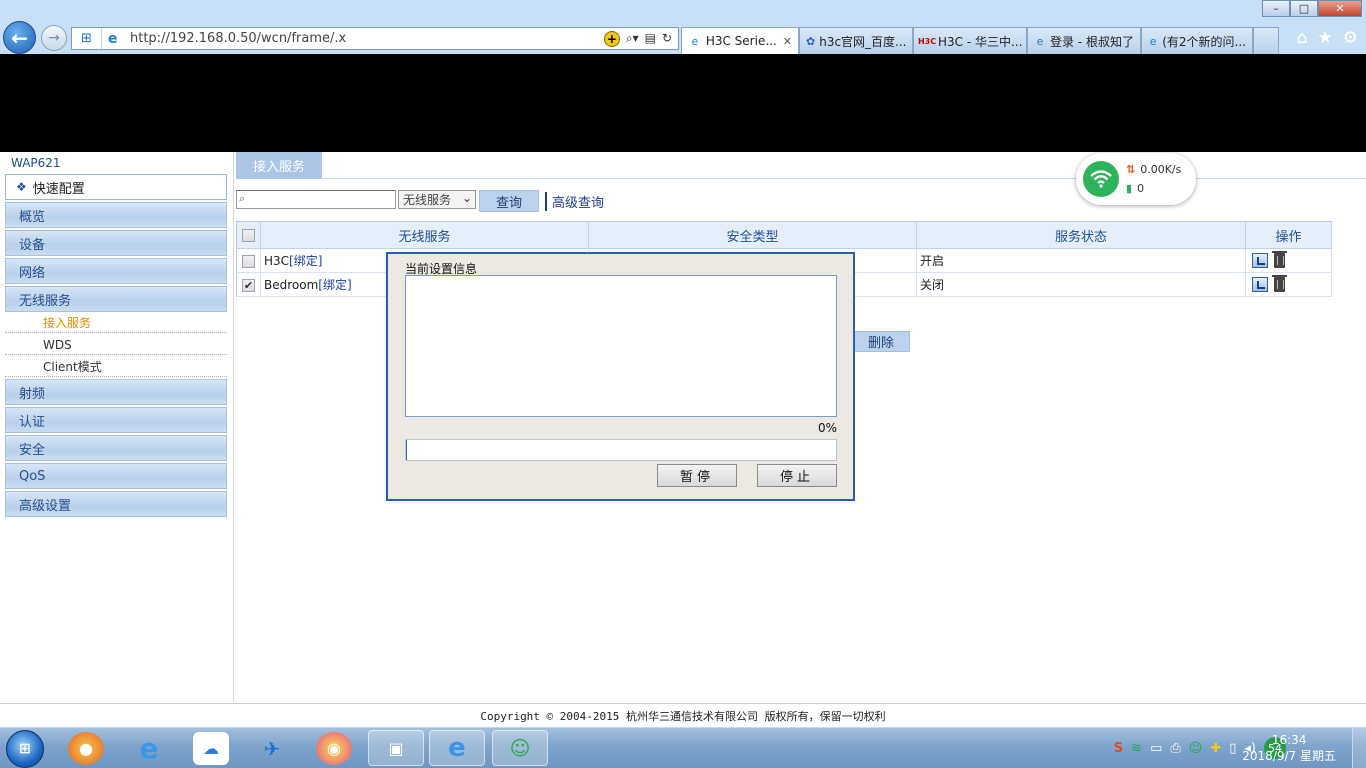 The image size is (1366, 768). I want to click on show-desktop-button, so click(1359, 748).